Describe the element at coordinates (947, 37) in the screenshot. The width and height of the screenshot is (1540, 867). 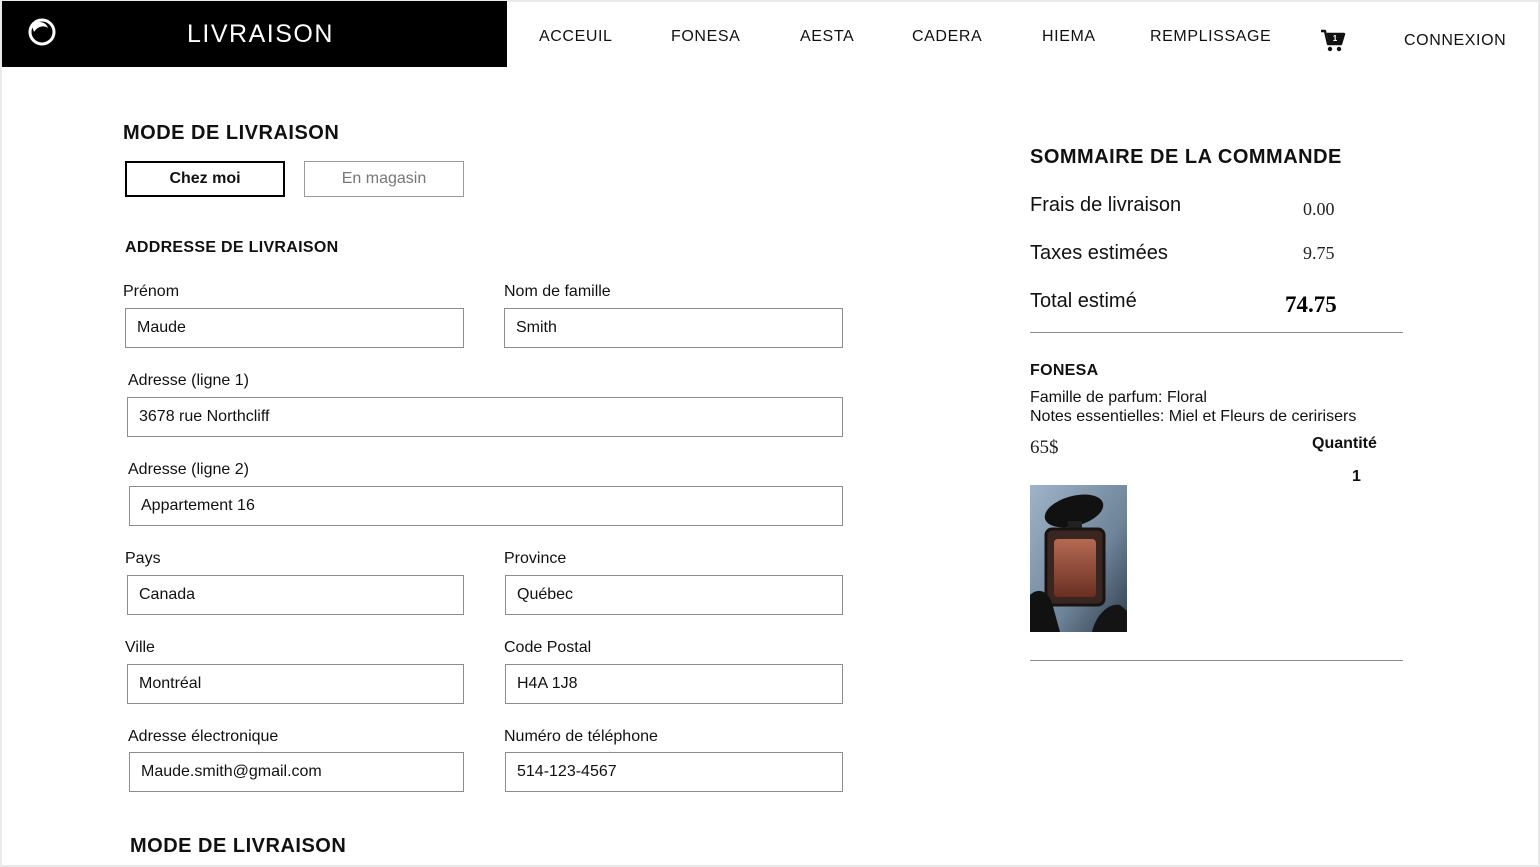
I see `nav-cadera: CADERA` at that location.